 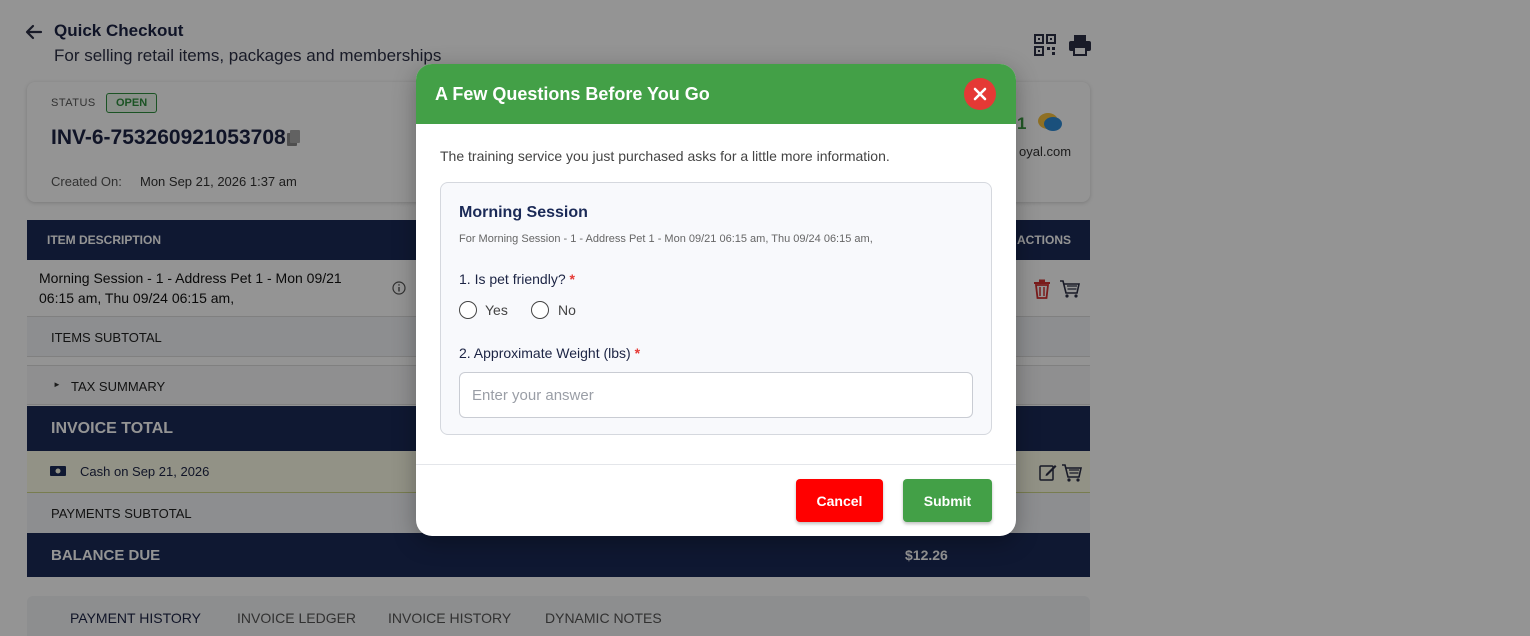 I want to click on radio-no-label: No, so click(x=567, y=310).